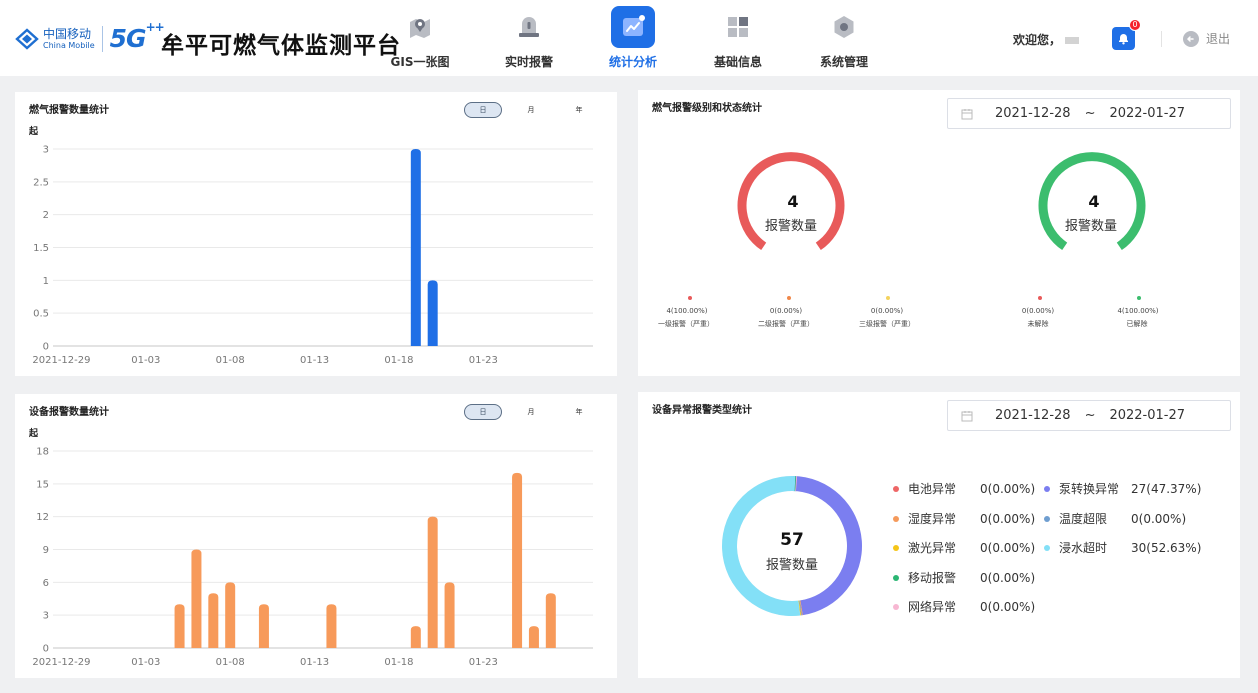 This screenshot has height=693, width=1258. What do you see at coordinates (1083, 519) in the screenshot?
I see `legend-name: 温度超限` at bounding box center [1083, 519].